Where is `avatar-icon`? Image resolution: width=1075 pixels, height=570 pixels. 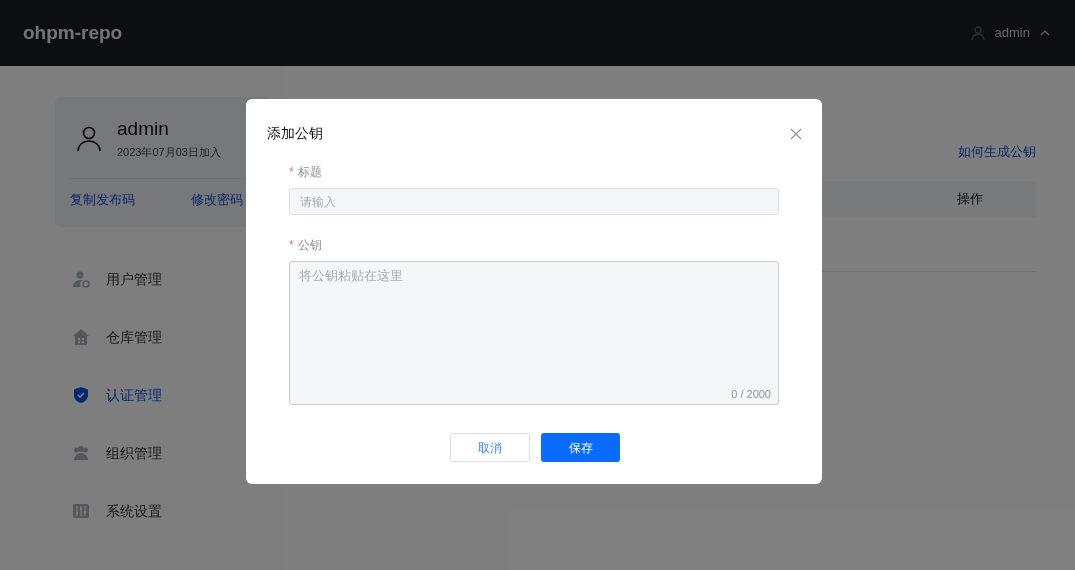
avatar-icon is located at coordinates (89, 139).